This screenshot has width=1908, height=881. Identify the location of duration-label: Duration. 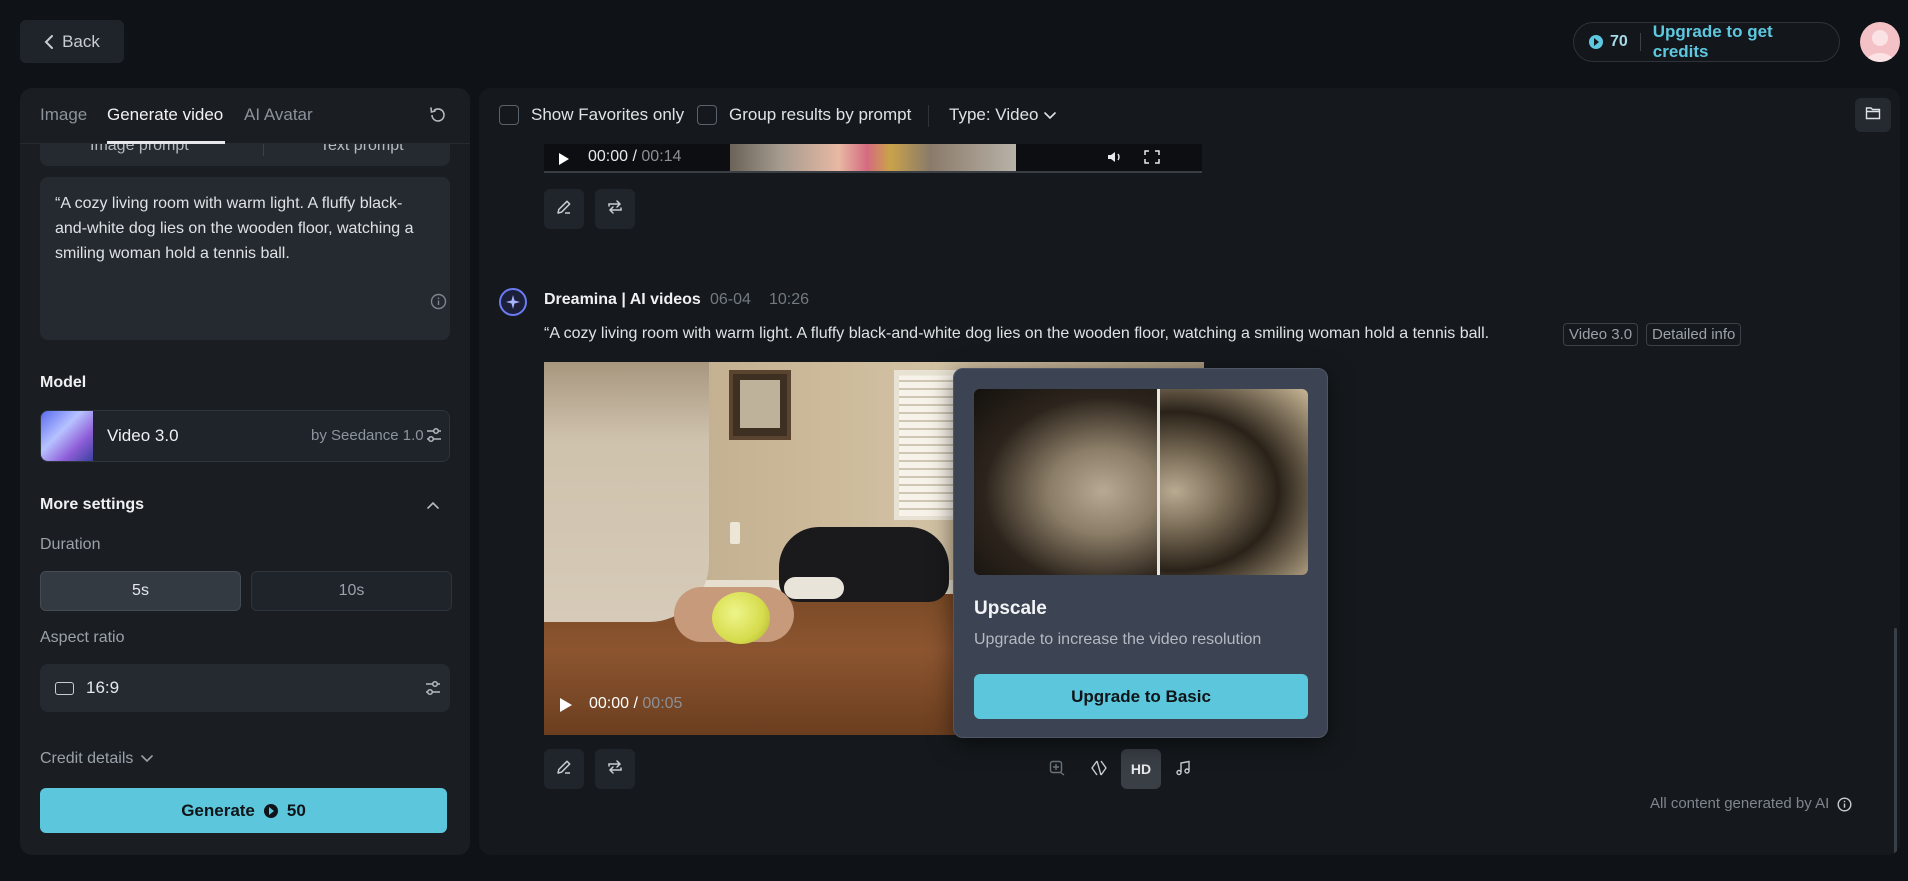
(70, 544).